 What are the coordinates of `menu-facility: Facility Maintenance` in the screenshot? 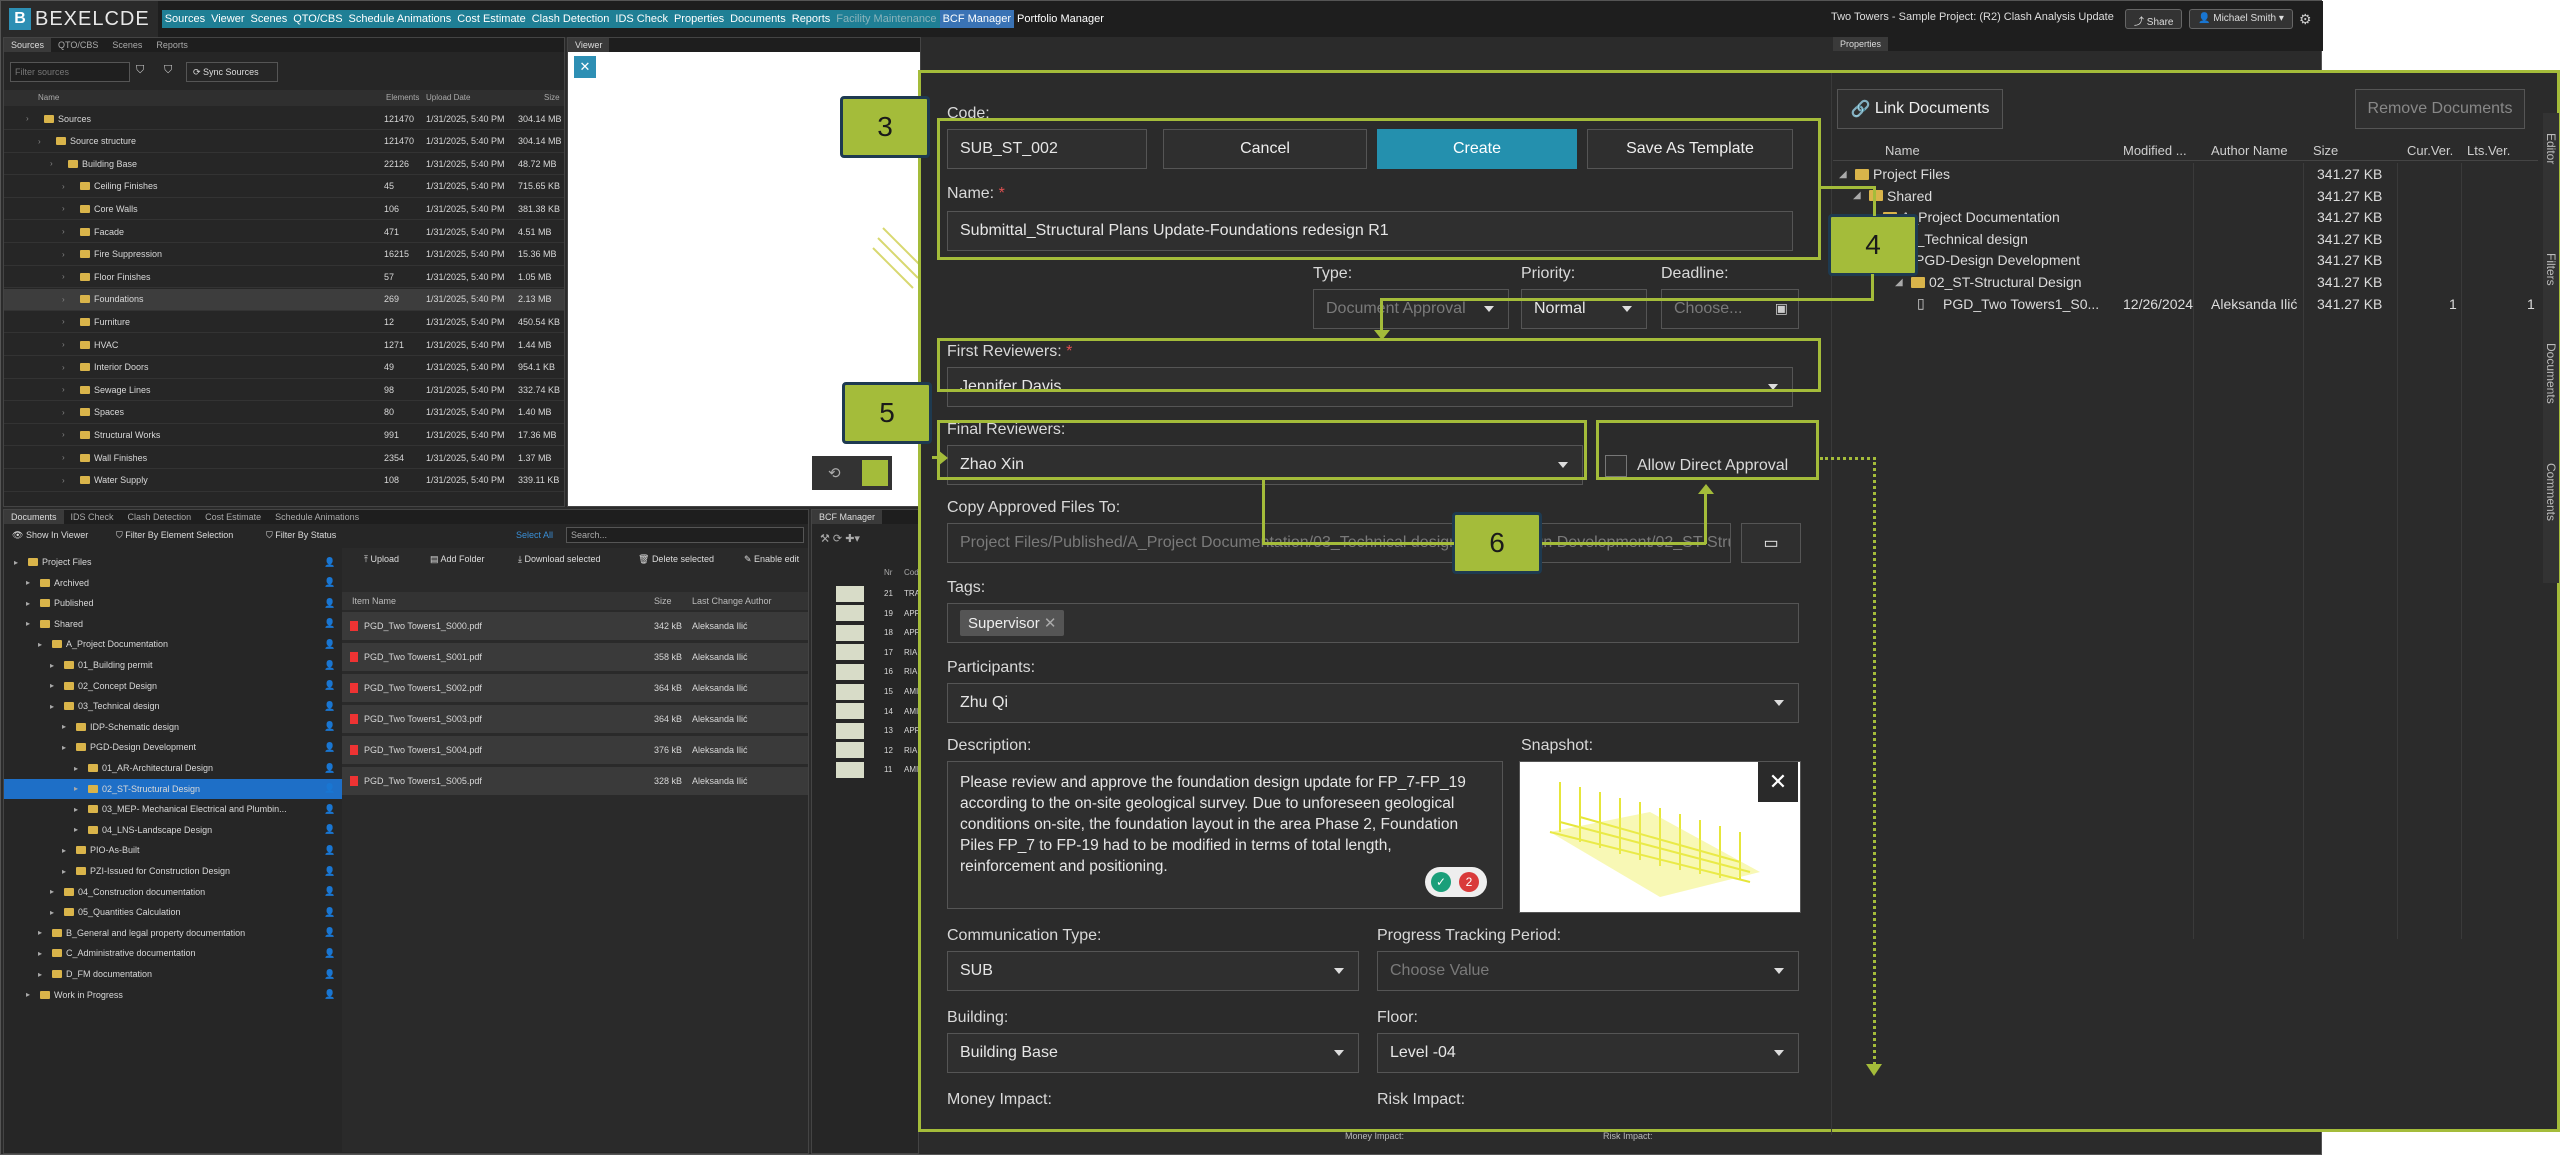 It's located at (886, 19).